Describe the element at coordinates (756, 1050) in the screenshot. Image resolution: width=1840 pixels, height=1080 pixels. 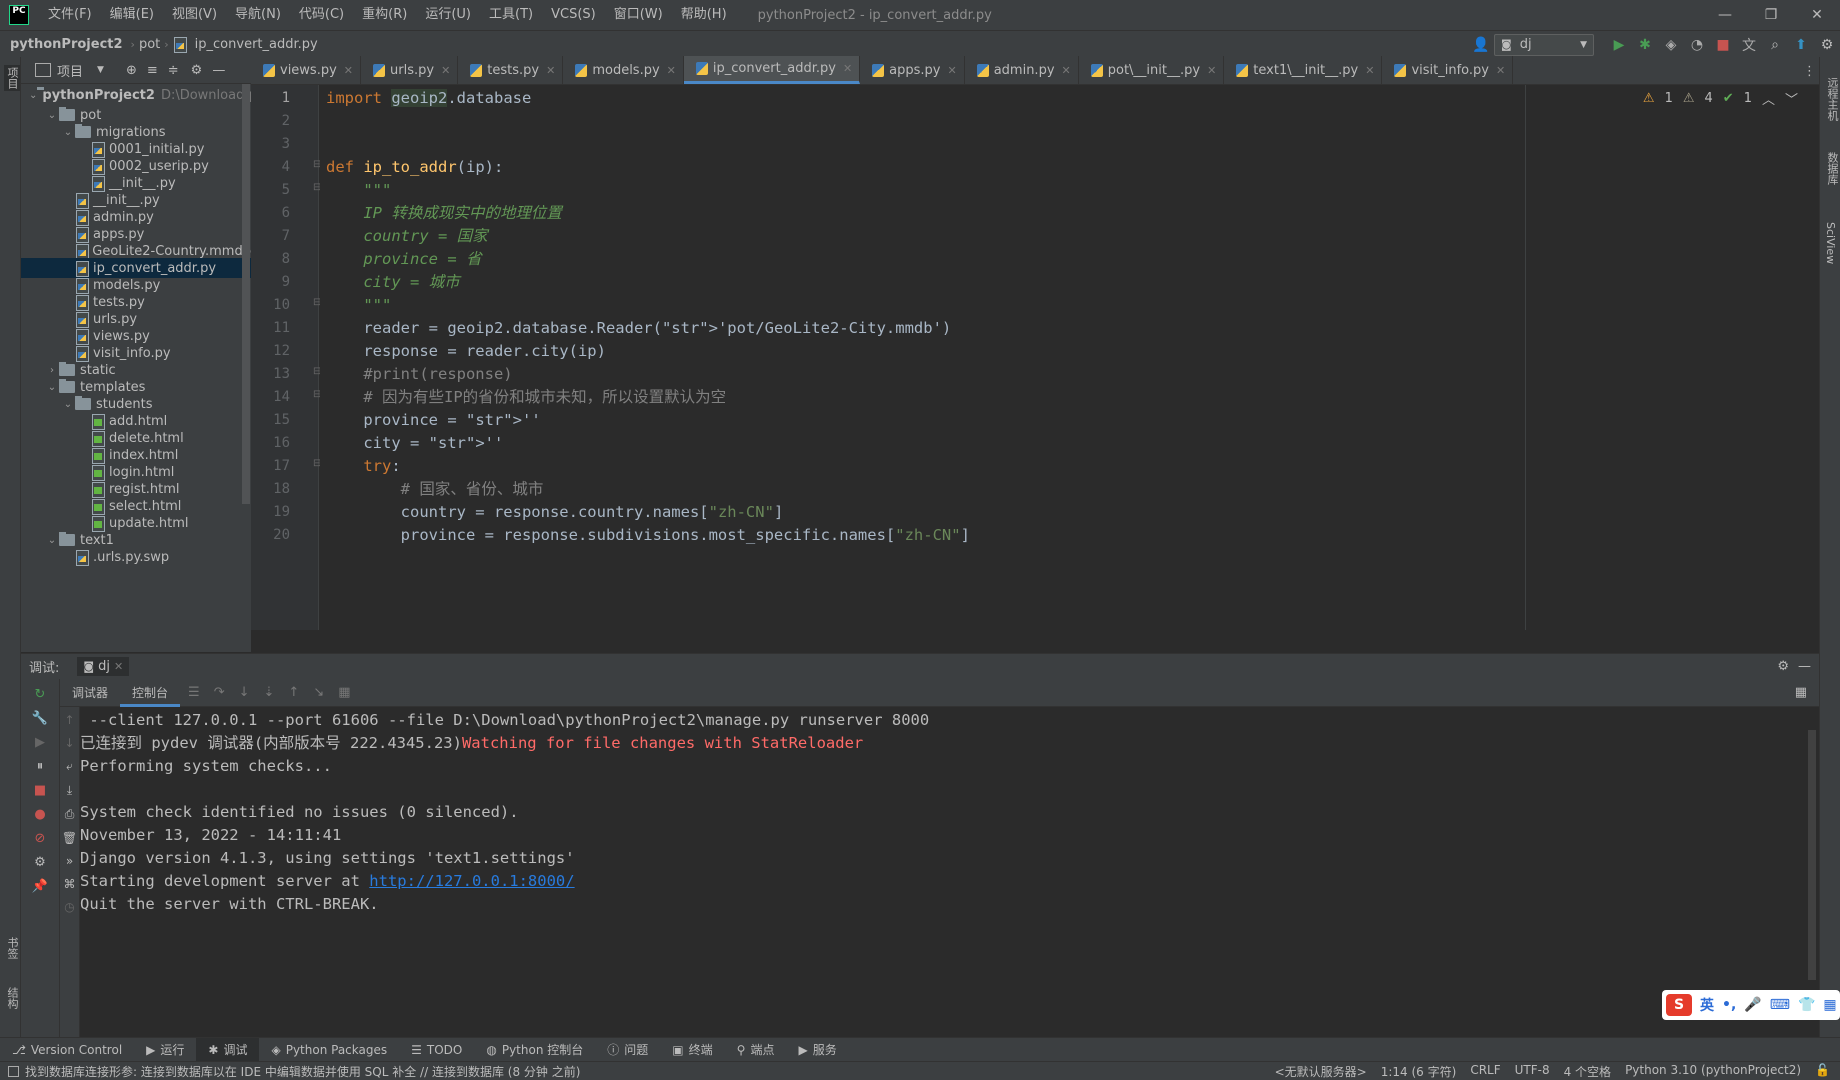
I see `toolwindow-button: ⚲ 端点` at that location.